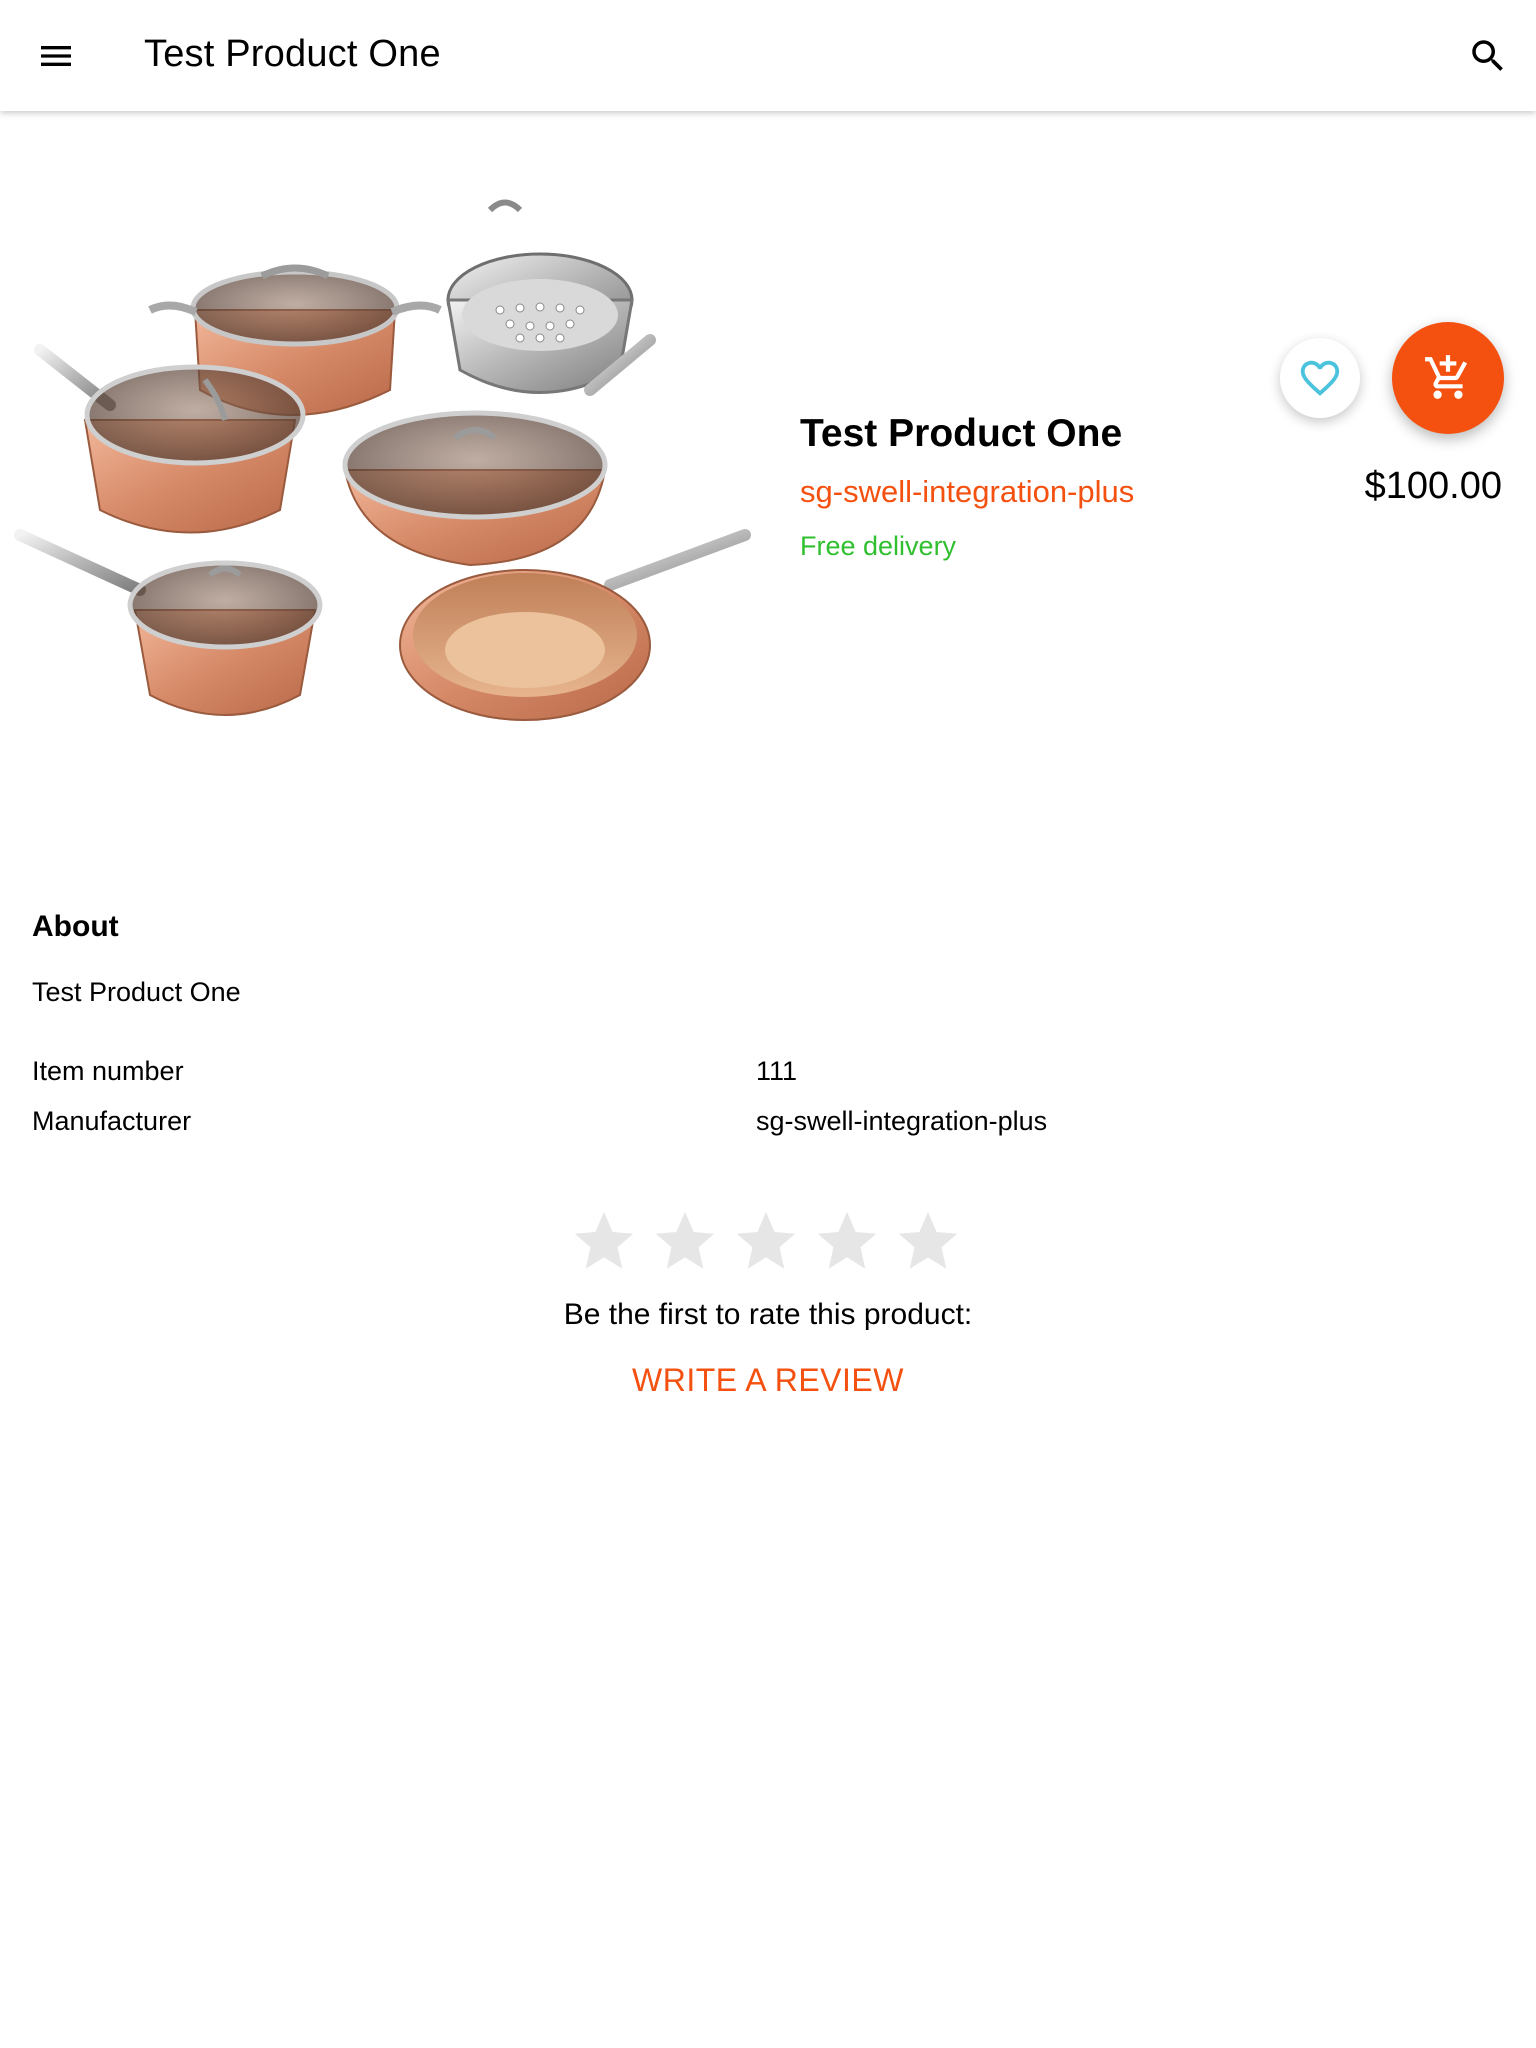 This screenshot has height=2048, width=1536. Describe the element at coordinates (768, 1314) in the screenshot. I see `rating-prompt: Be the first to rate this product:` at that location.